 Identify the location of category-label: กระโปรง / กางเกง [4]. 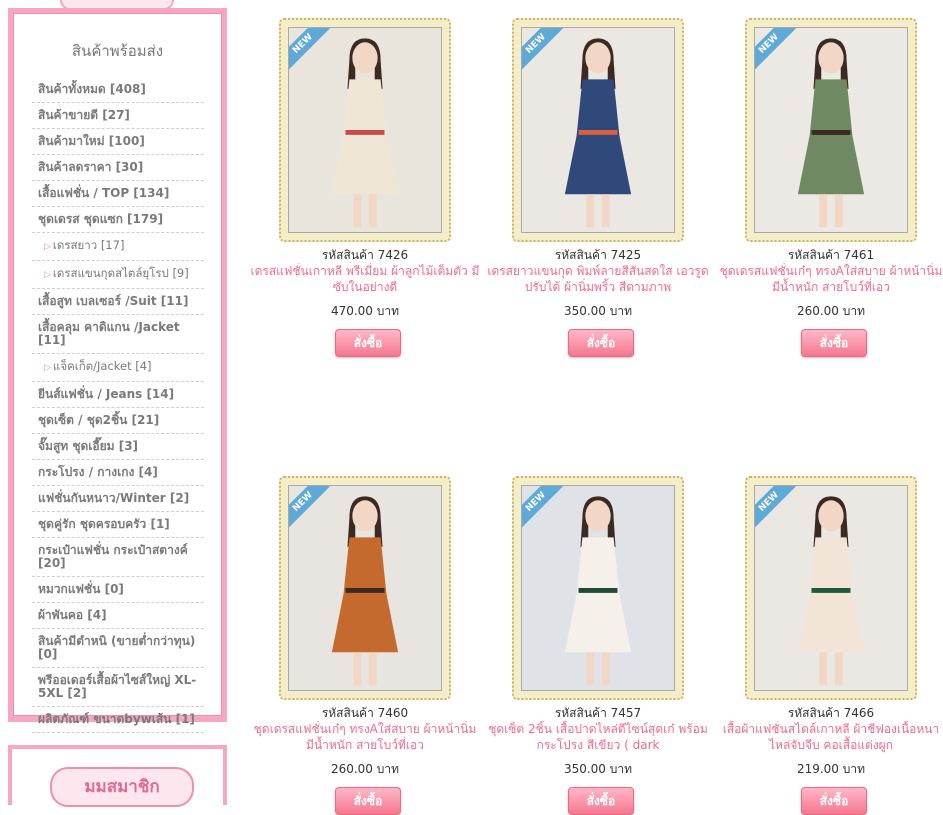
(98, 472).